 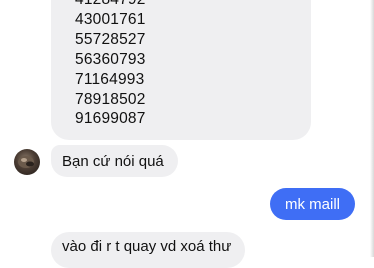 What do you see at coordinates (27, 162) in the screenshot?
I see `contact-avatar-icon` at bounding box center [27, 162].